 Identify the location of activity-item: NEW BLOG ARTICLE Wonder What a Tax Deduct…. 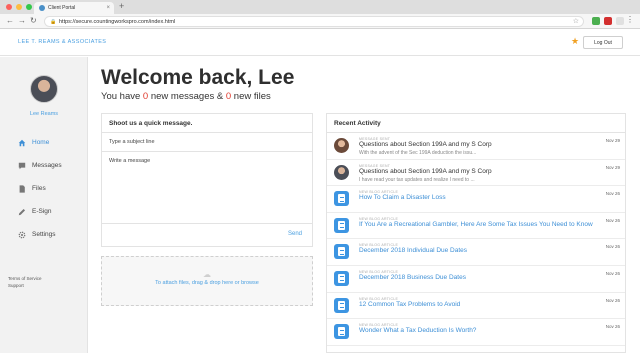
(476, 332).